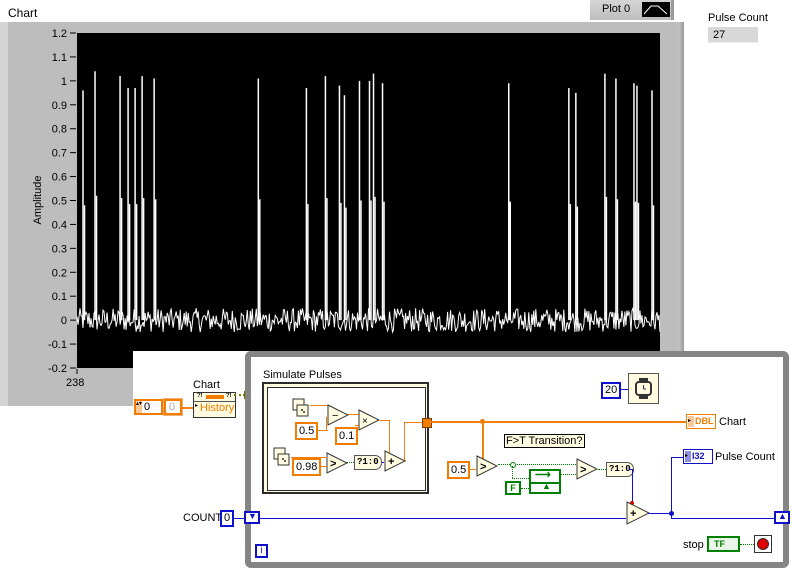 This screenshot has height=573, width=792. Describe the element at coordinates (733, 35) in the screenshot. I see `pulse-count-indicator: 27` at that location.